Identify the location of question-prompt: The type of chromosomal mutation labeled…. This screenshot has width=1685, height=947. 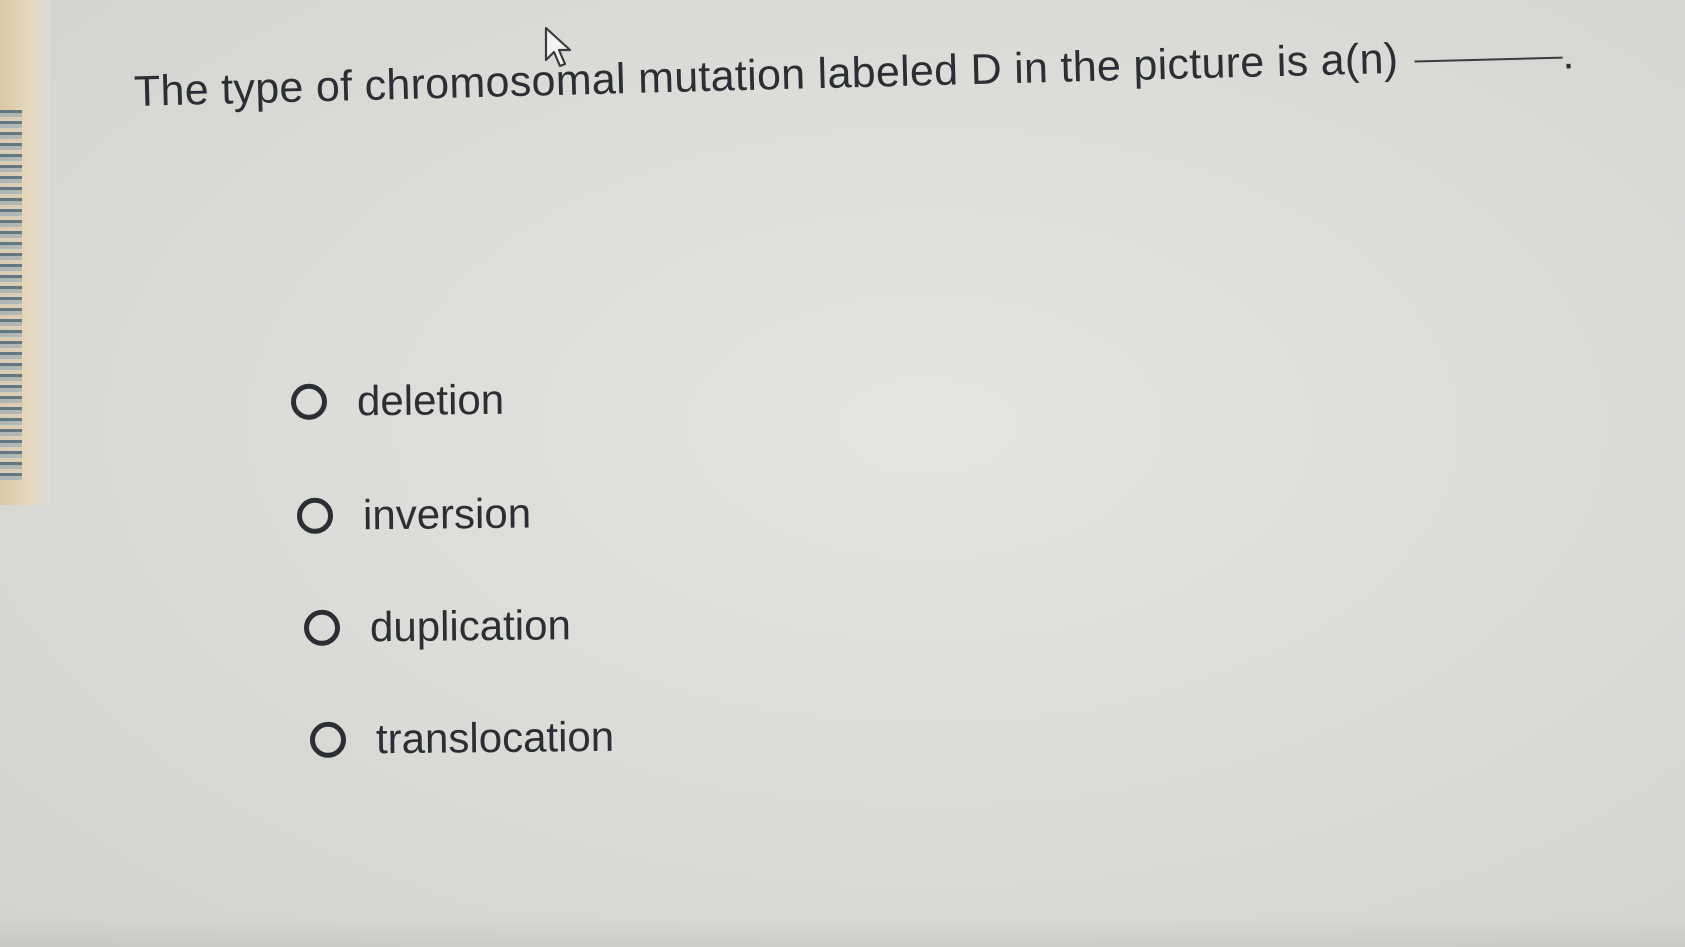
(854, 73).